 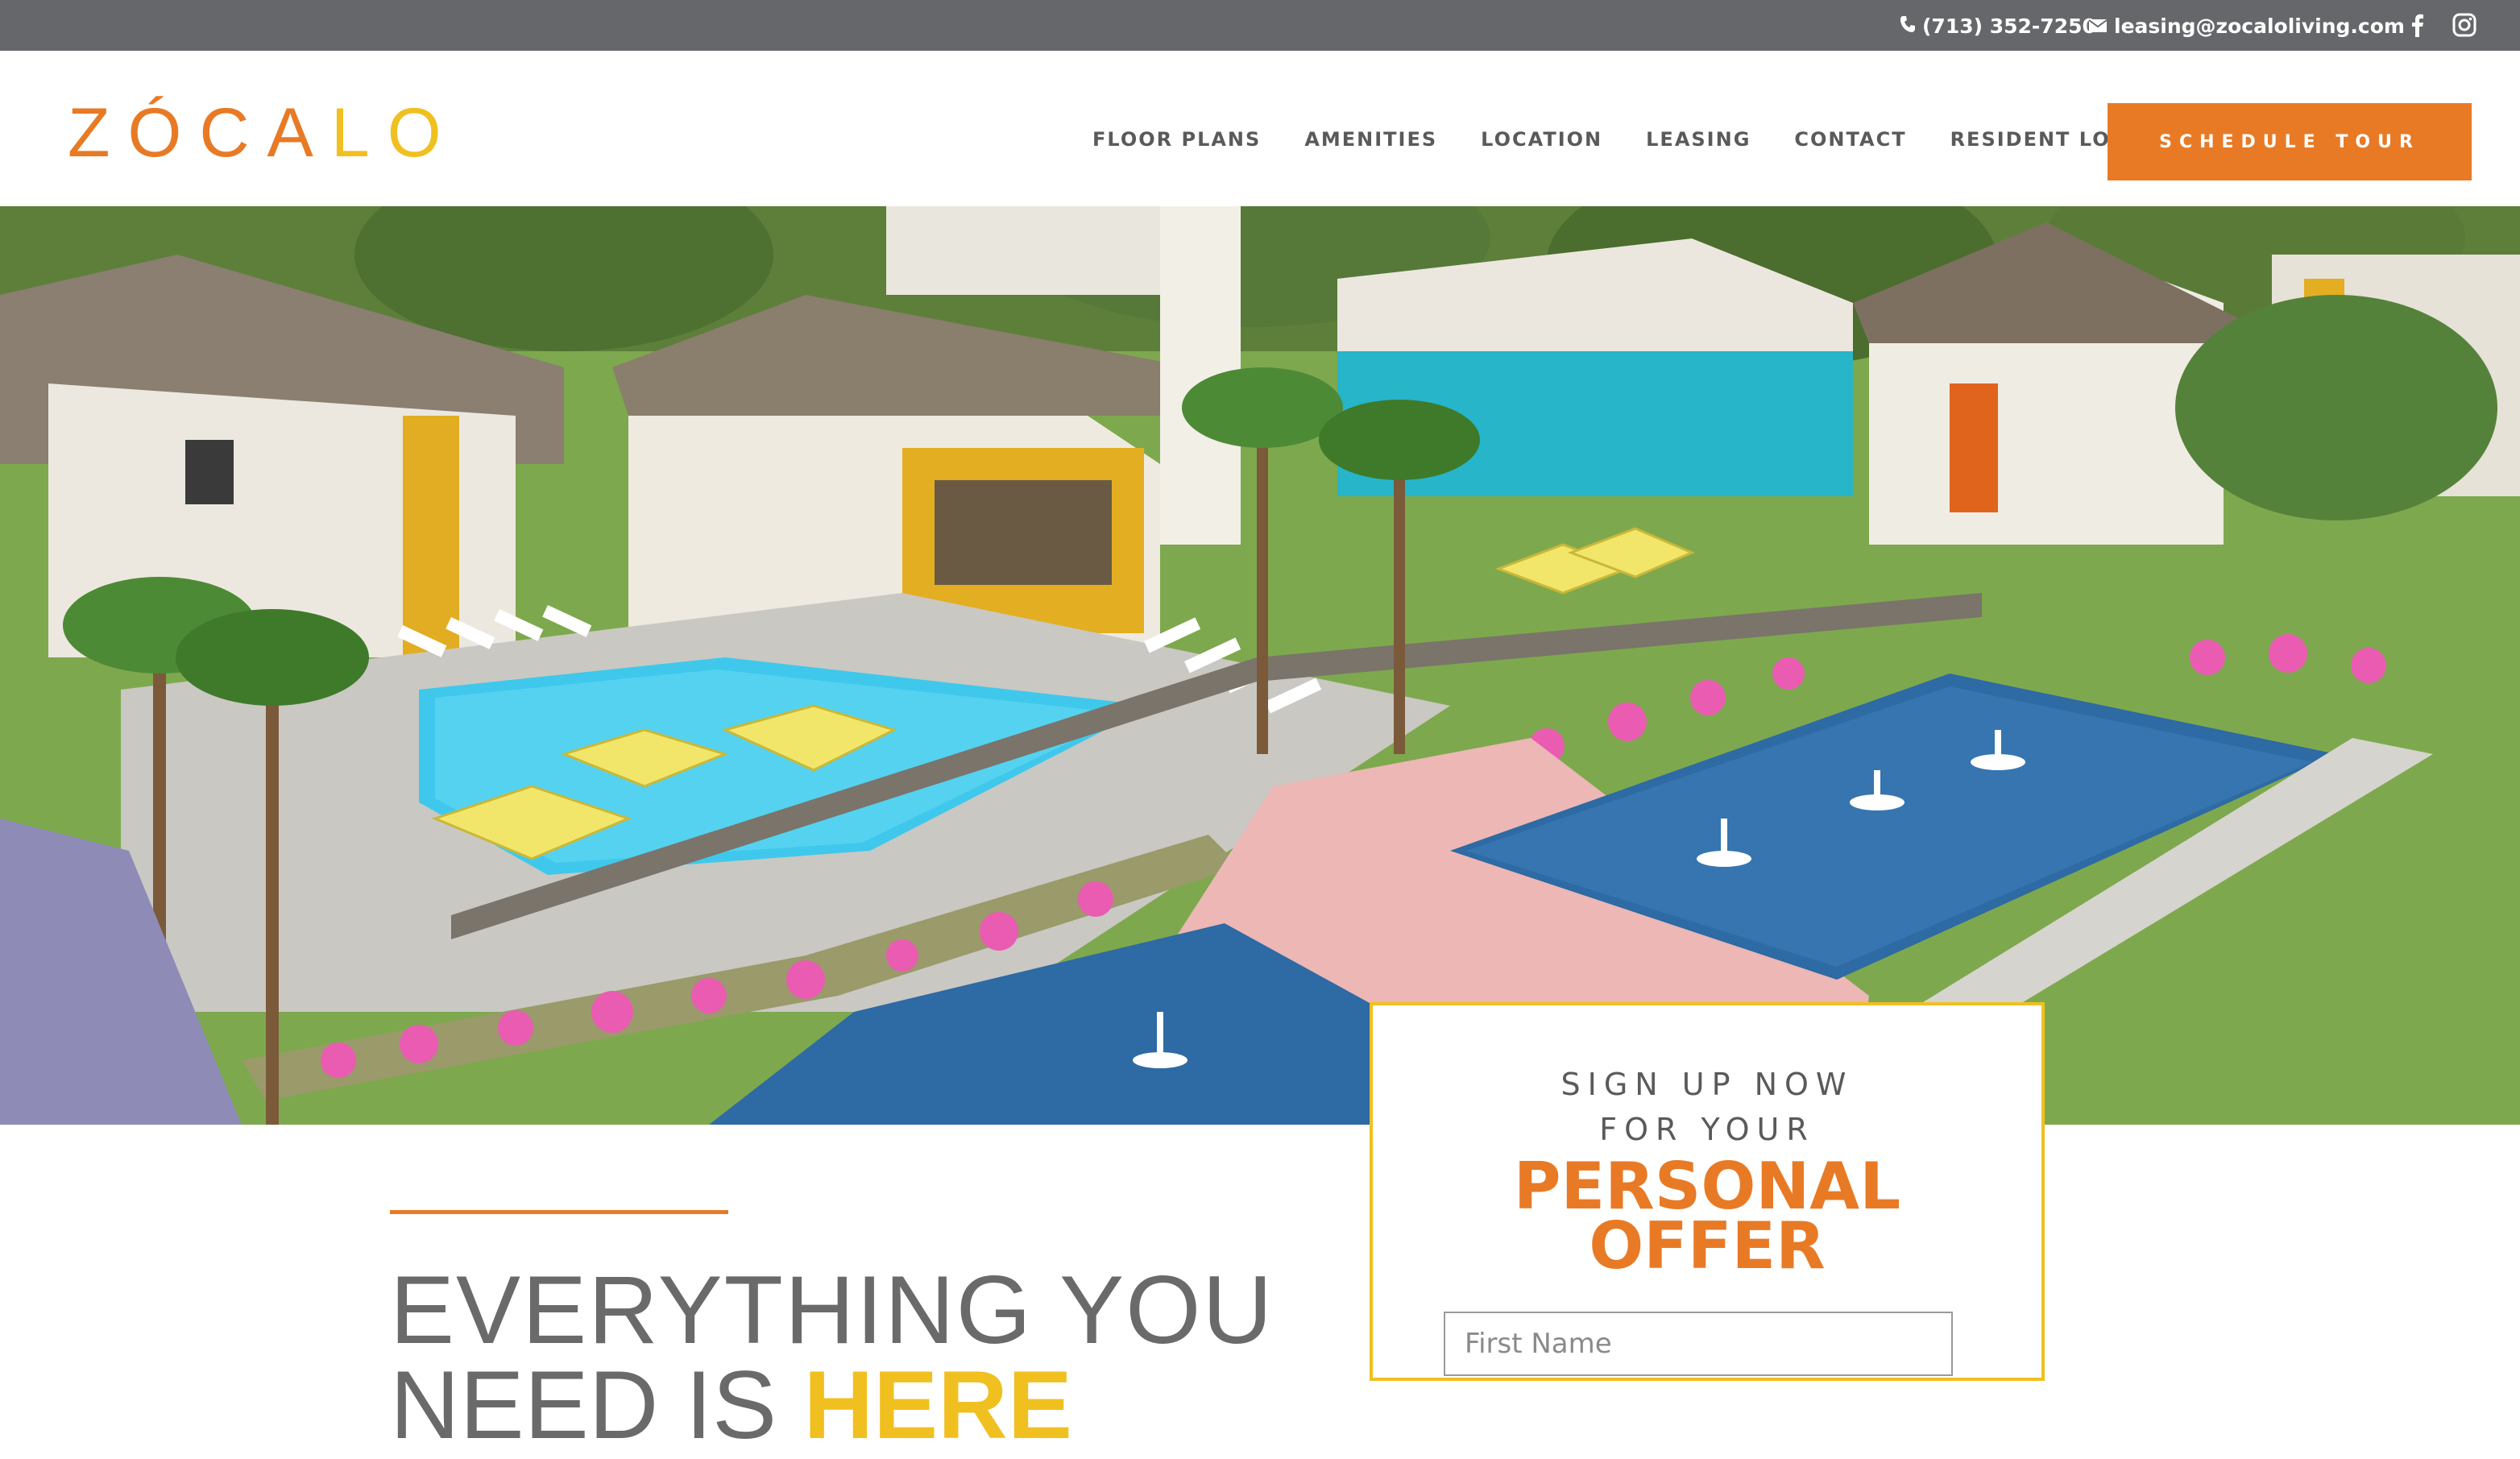 I want to click on signup-card: SIGN UP NOW FOR YOUR PERSONAL OFFER, so click(x=1707, y=1191).